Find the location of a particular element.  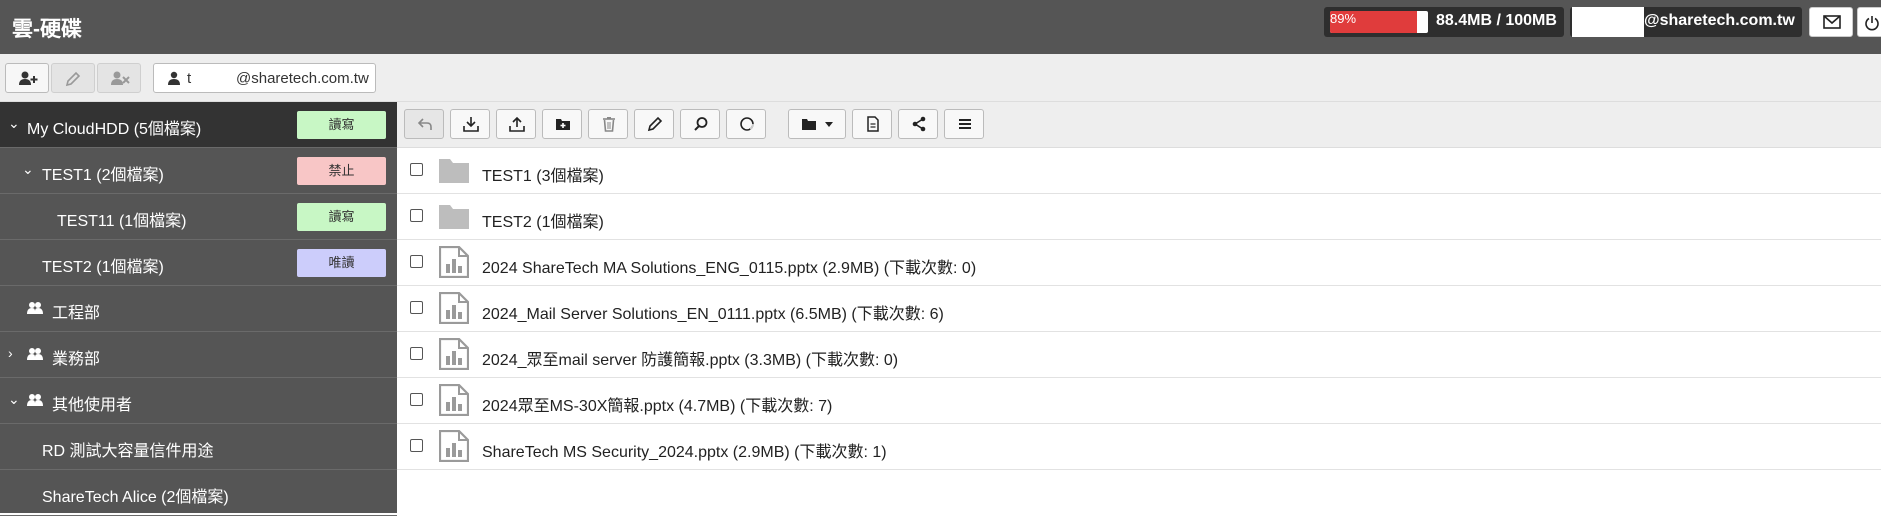

menu-button is located at coordinates (964, 124).